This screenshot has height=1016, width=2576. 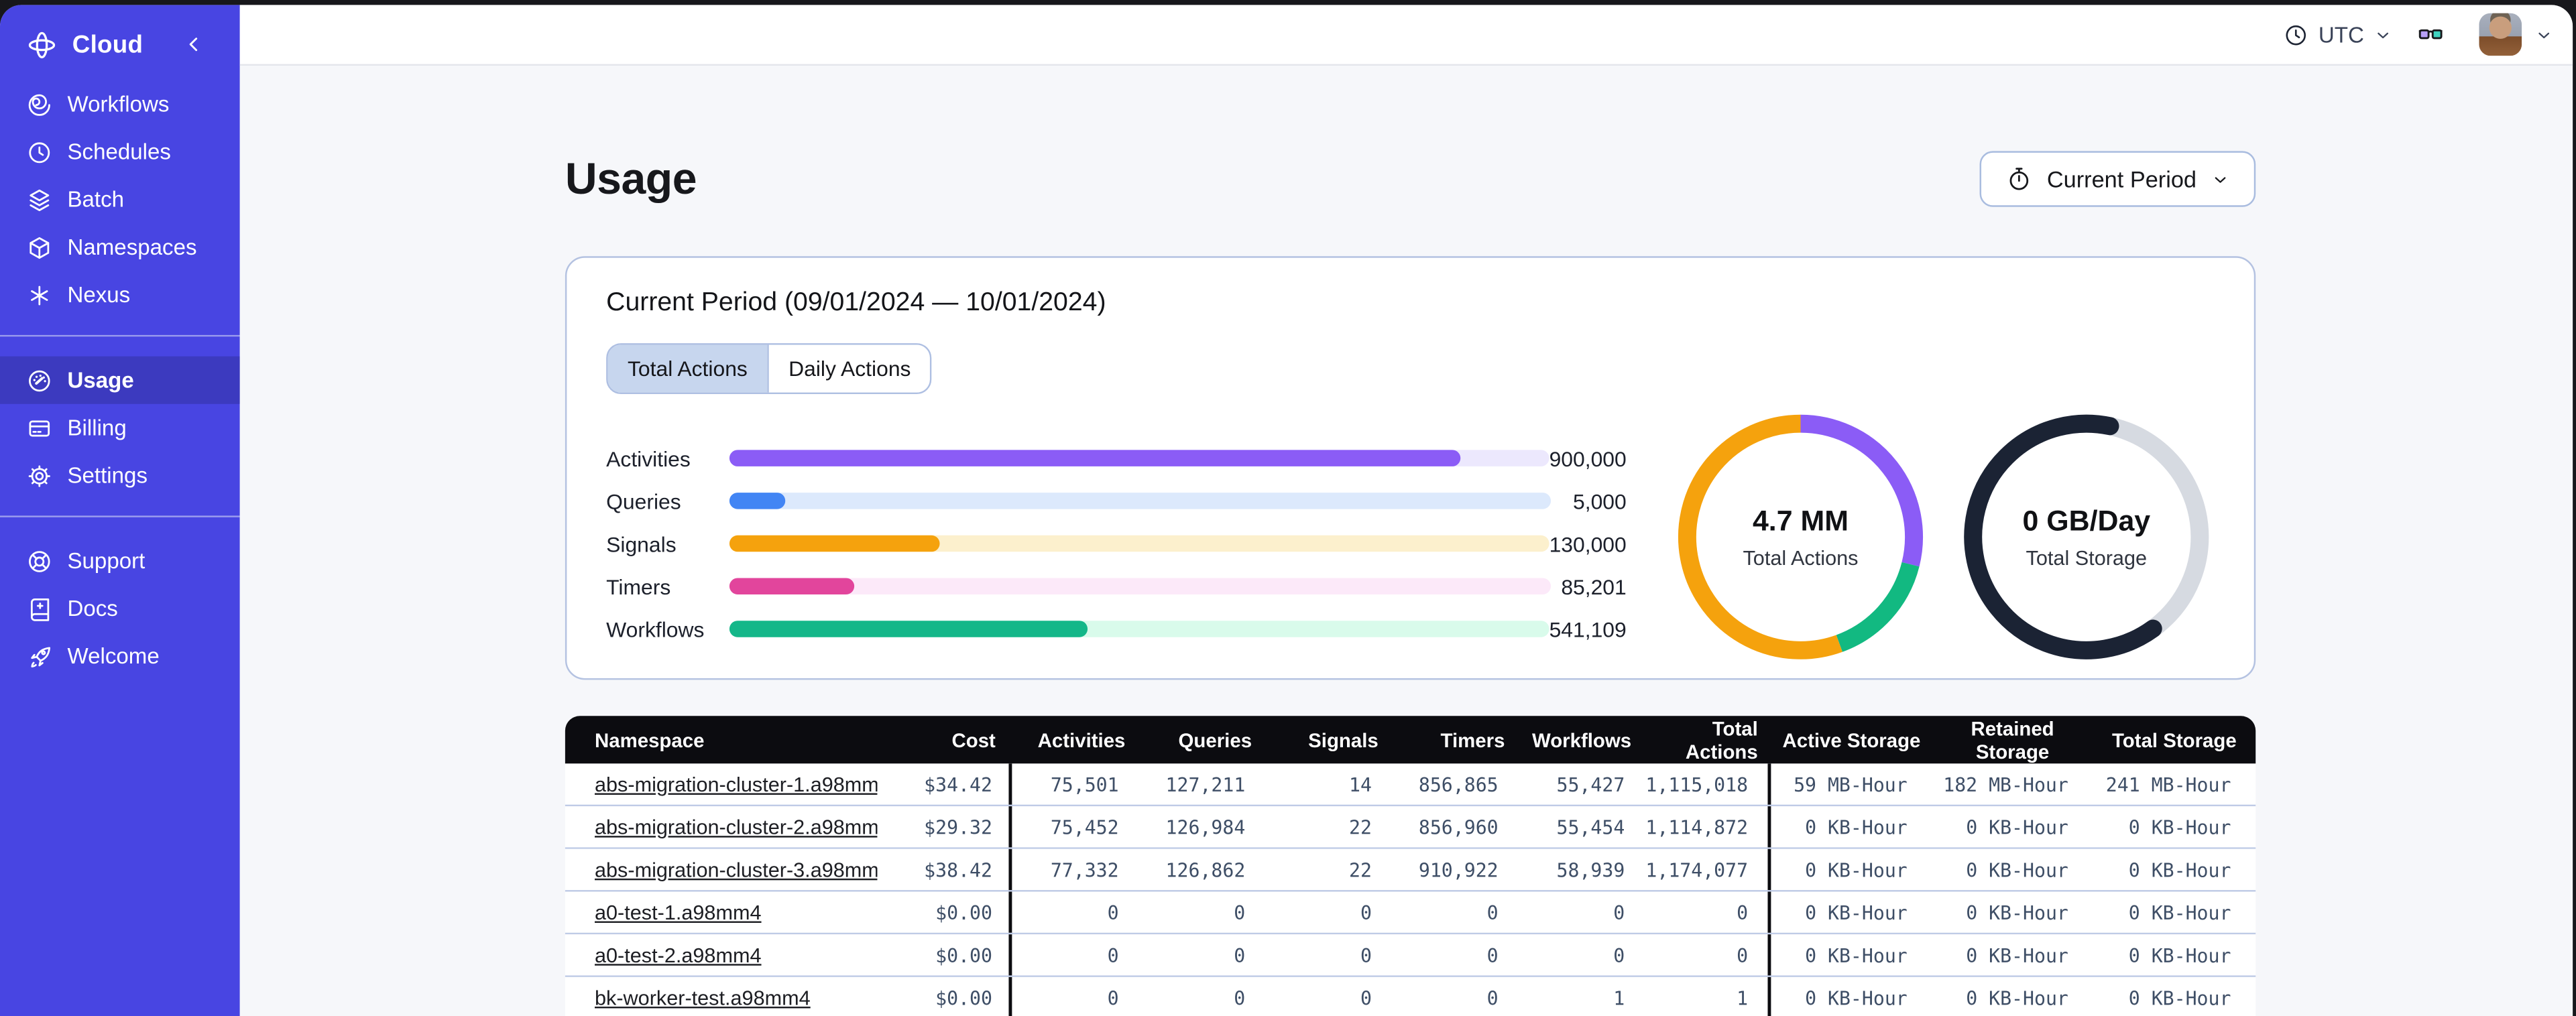 I want to click on table-cell: 856,960, so click(x=1458, y=826).